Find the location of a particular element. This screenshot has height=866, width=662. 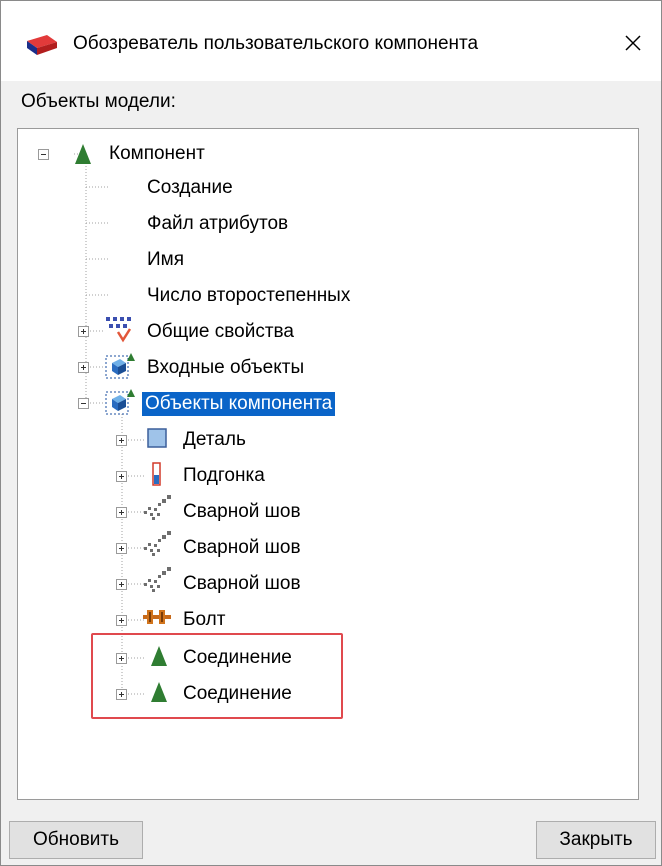

close-button: Закрыть is located at coordinates (596, 840).